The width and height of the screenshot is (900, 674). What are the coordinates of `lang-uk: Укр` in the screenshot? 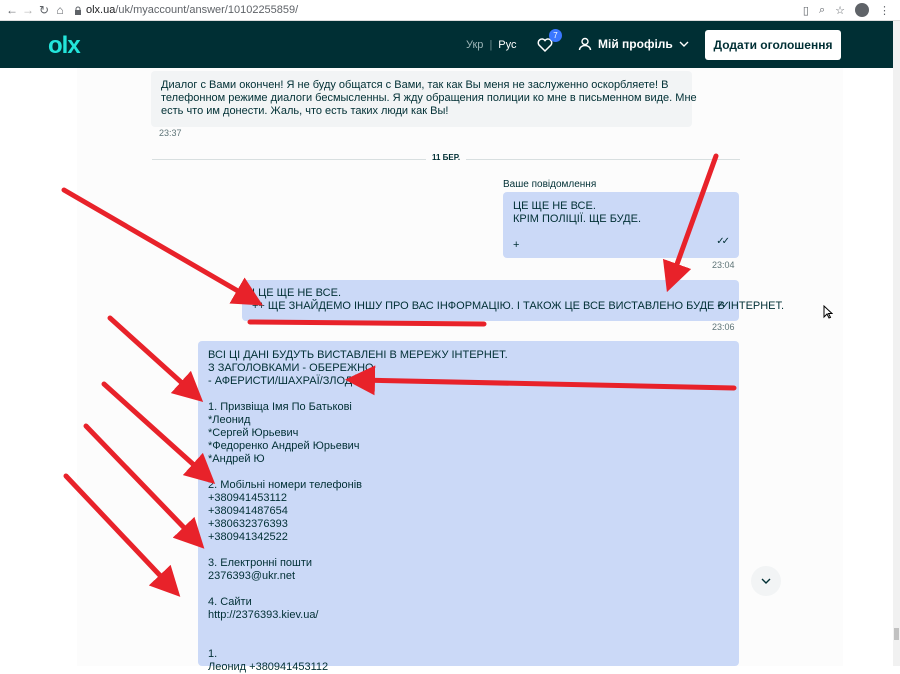 It's located at (474, 45).